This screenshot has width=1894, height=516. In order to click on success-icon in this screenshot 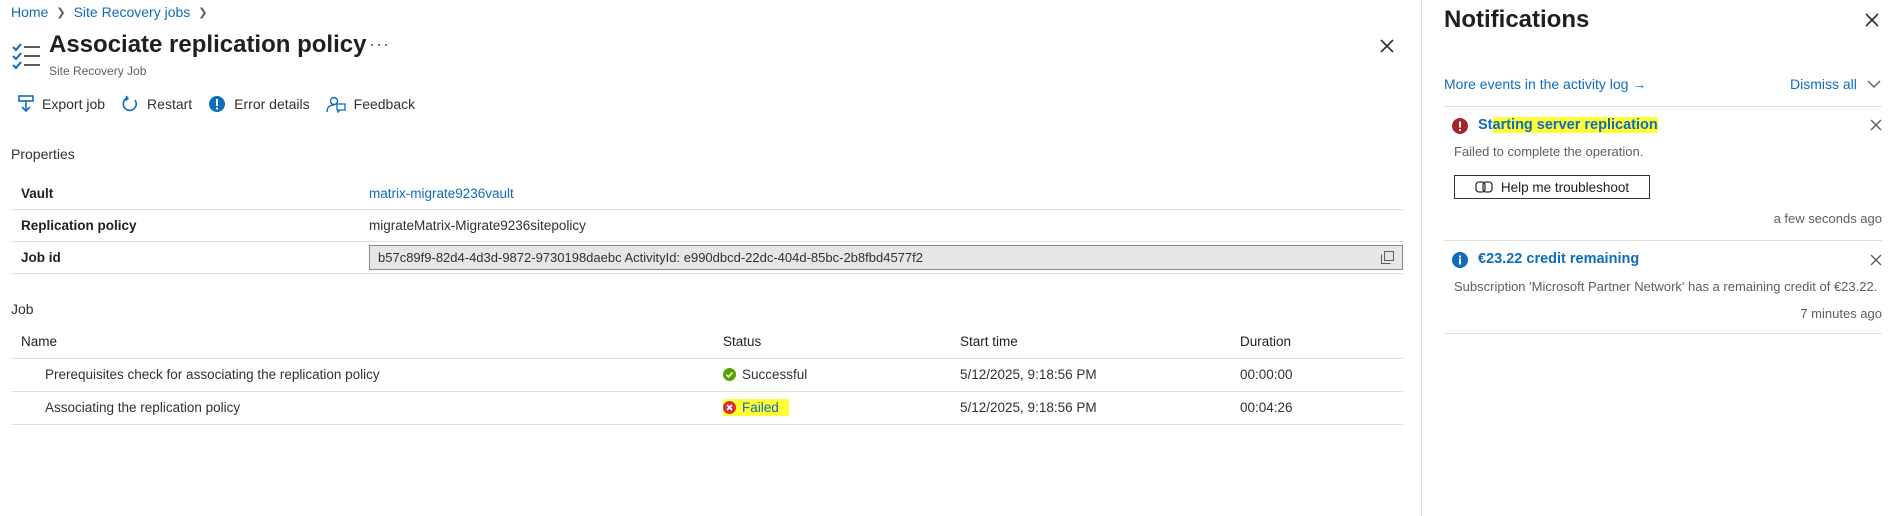, I will do `click(729, 374)`.